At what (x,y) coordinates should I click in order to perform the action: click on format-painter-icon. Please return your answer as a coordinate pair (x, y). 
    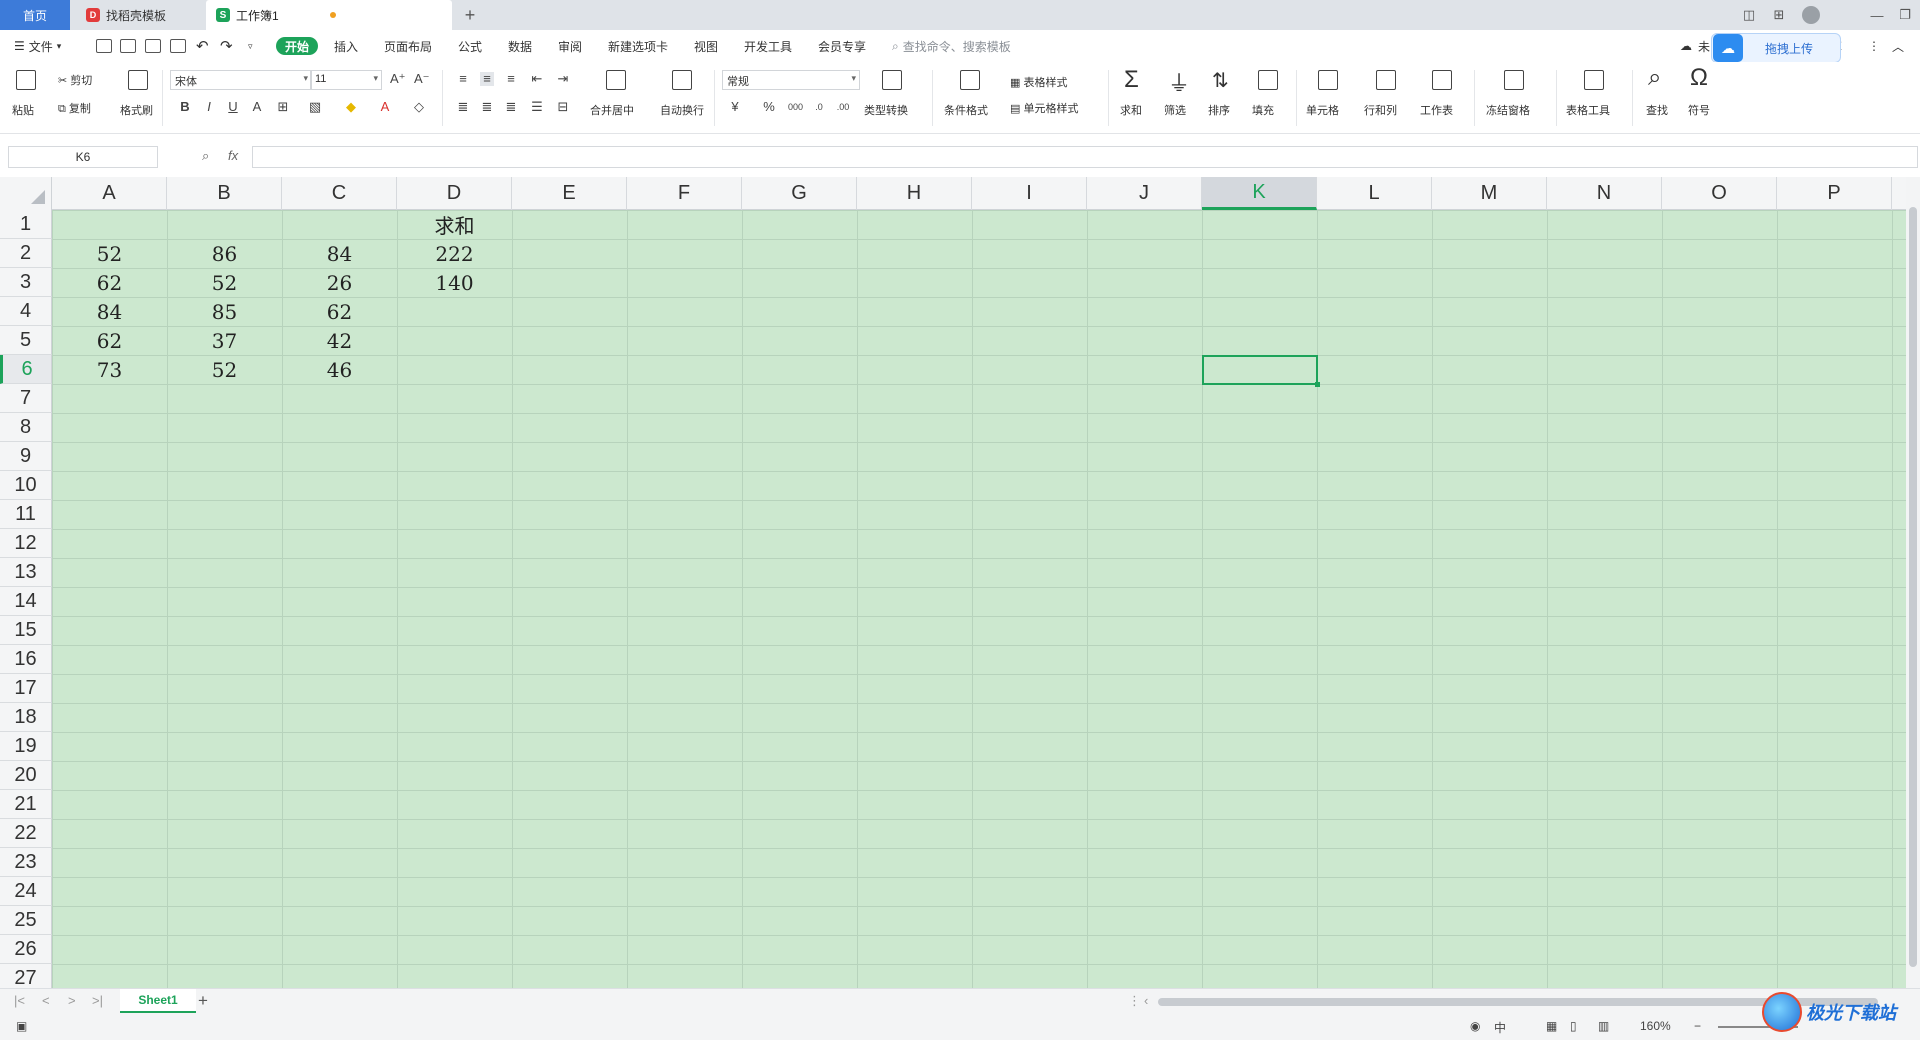
    Looking at the image, I should click on (138, 80).